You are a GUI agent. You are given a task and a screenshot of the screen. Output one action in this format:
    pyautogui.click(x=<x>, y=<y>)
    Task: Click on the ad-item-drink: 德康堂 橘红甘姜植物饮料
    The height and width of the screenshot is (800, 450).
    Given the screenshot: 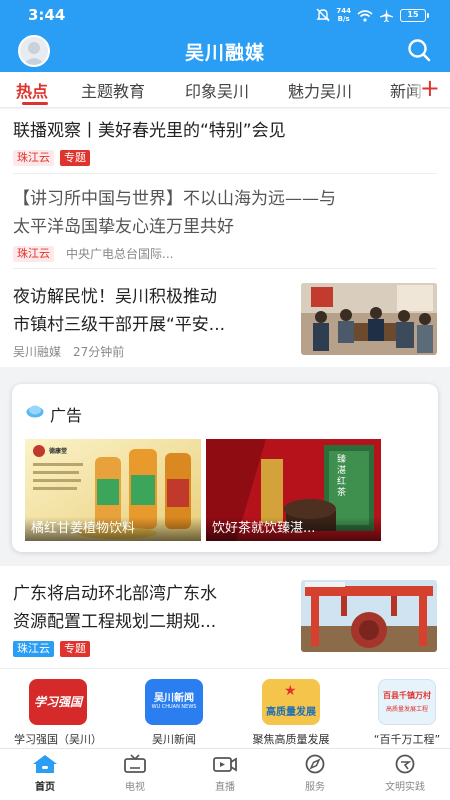 What is the action you would take?
    pyautogui.click(x=113, y=490)
    